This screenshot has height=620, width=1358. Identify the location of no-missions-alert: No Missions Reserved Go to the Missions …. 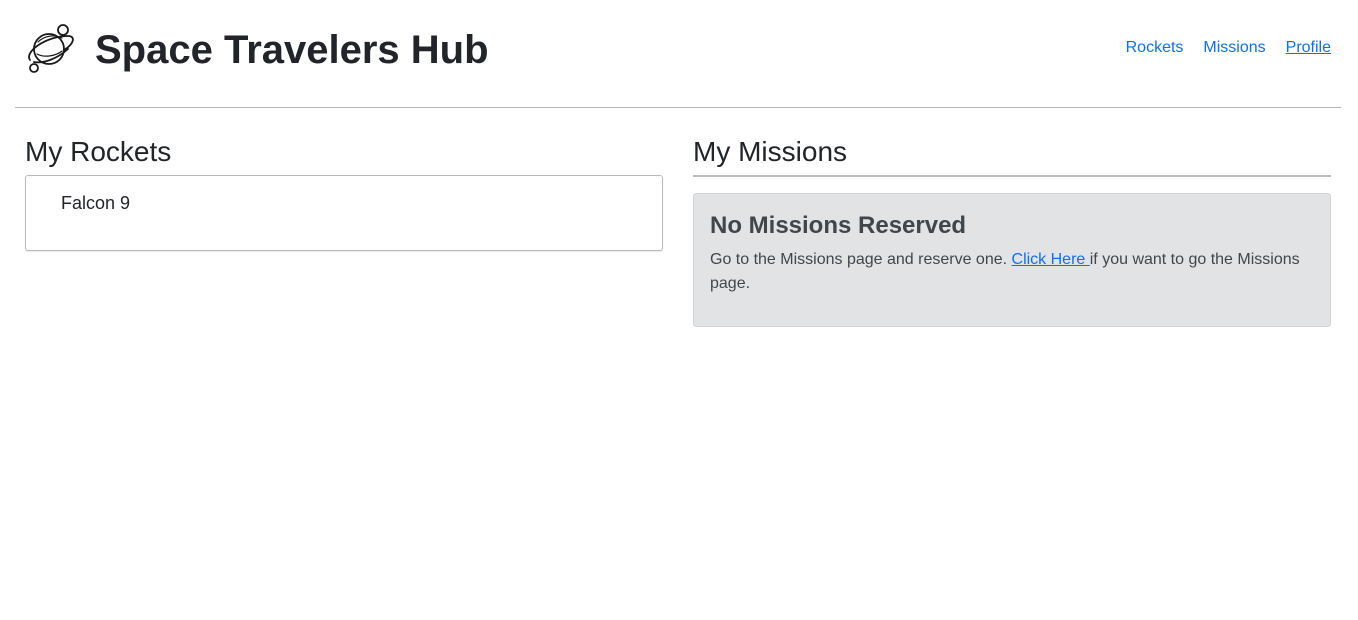
(1012, 260).